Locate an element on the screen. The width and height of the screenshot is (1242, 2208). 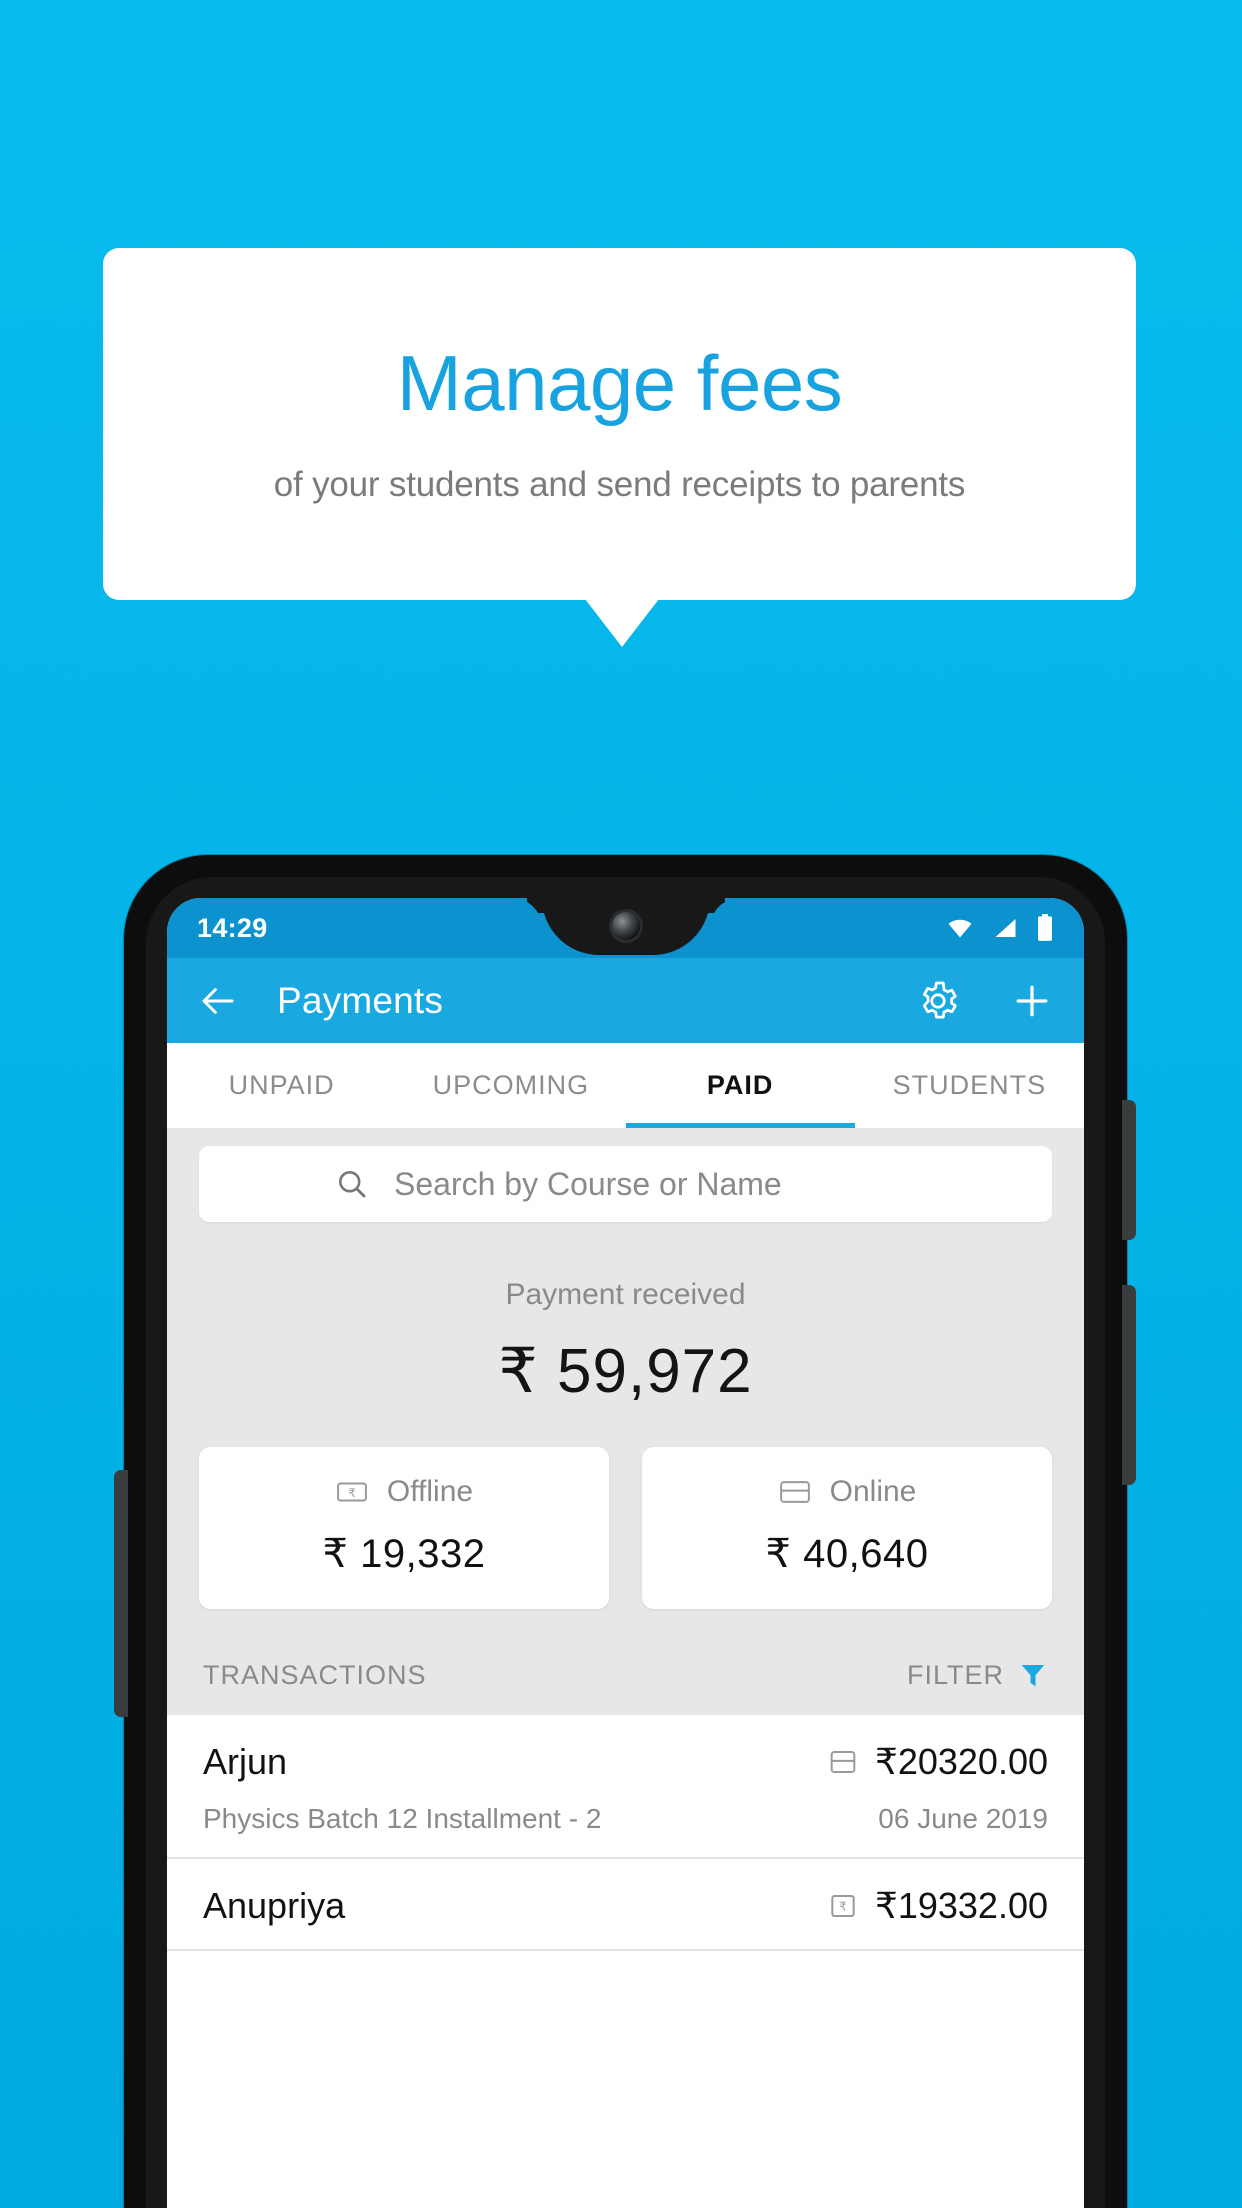
transaction-amount: ₹19332.00 is located at coordinates (961, 1905).